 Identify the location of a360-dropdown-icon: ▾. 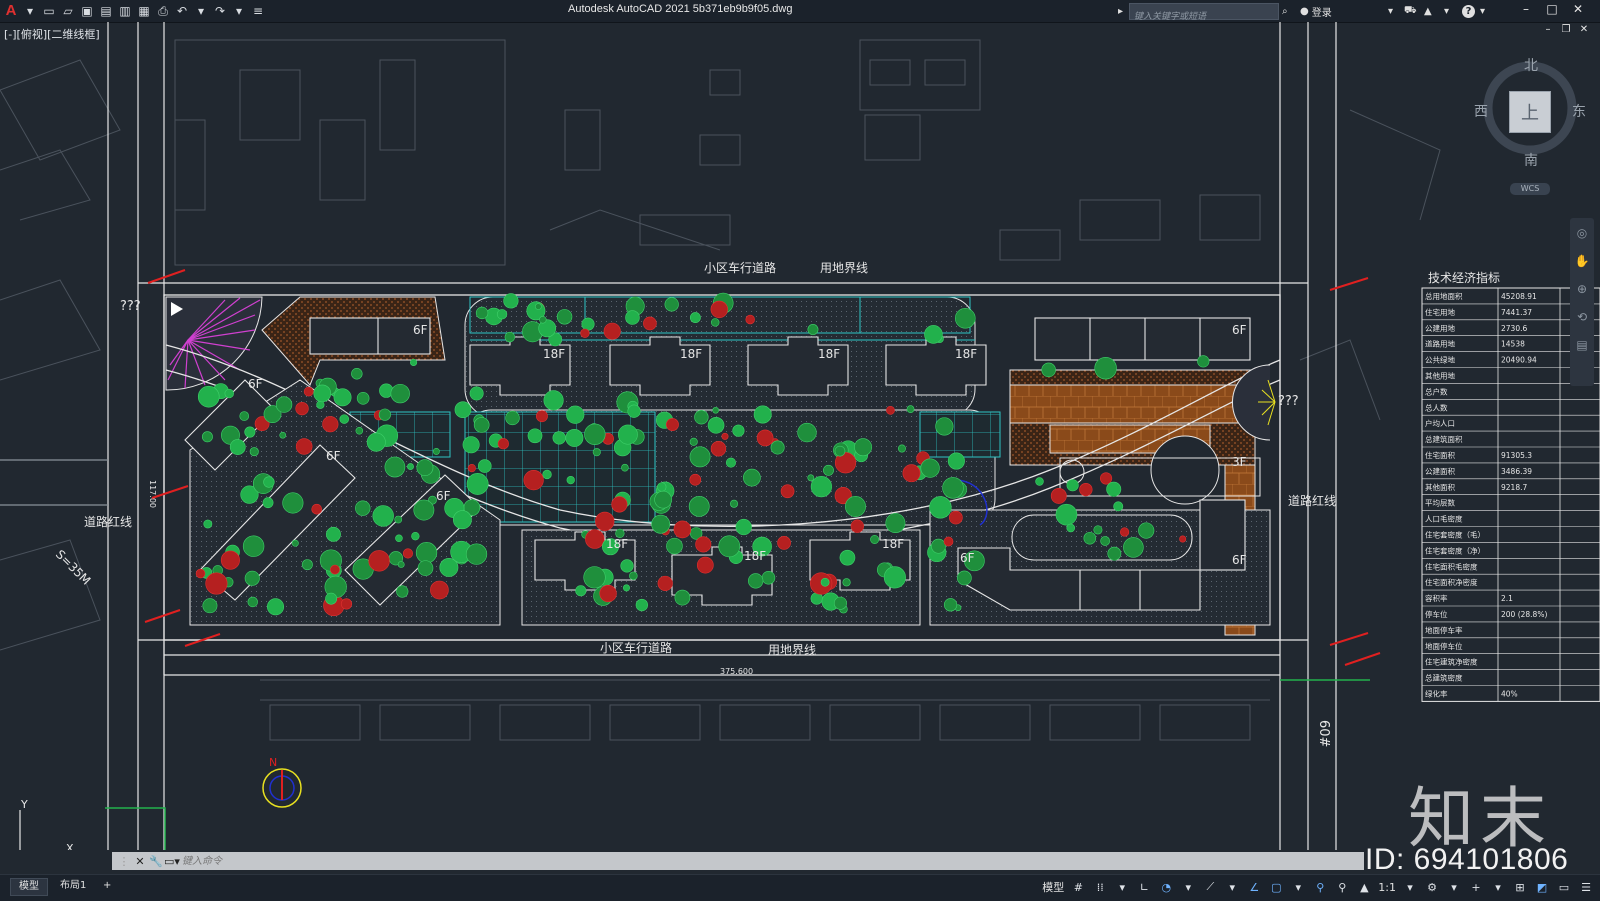
(1446, 11).